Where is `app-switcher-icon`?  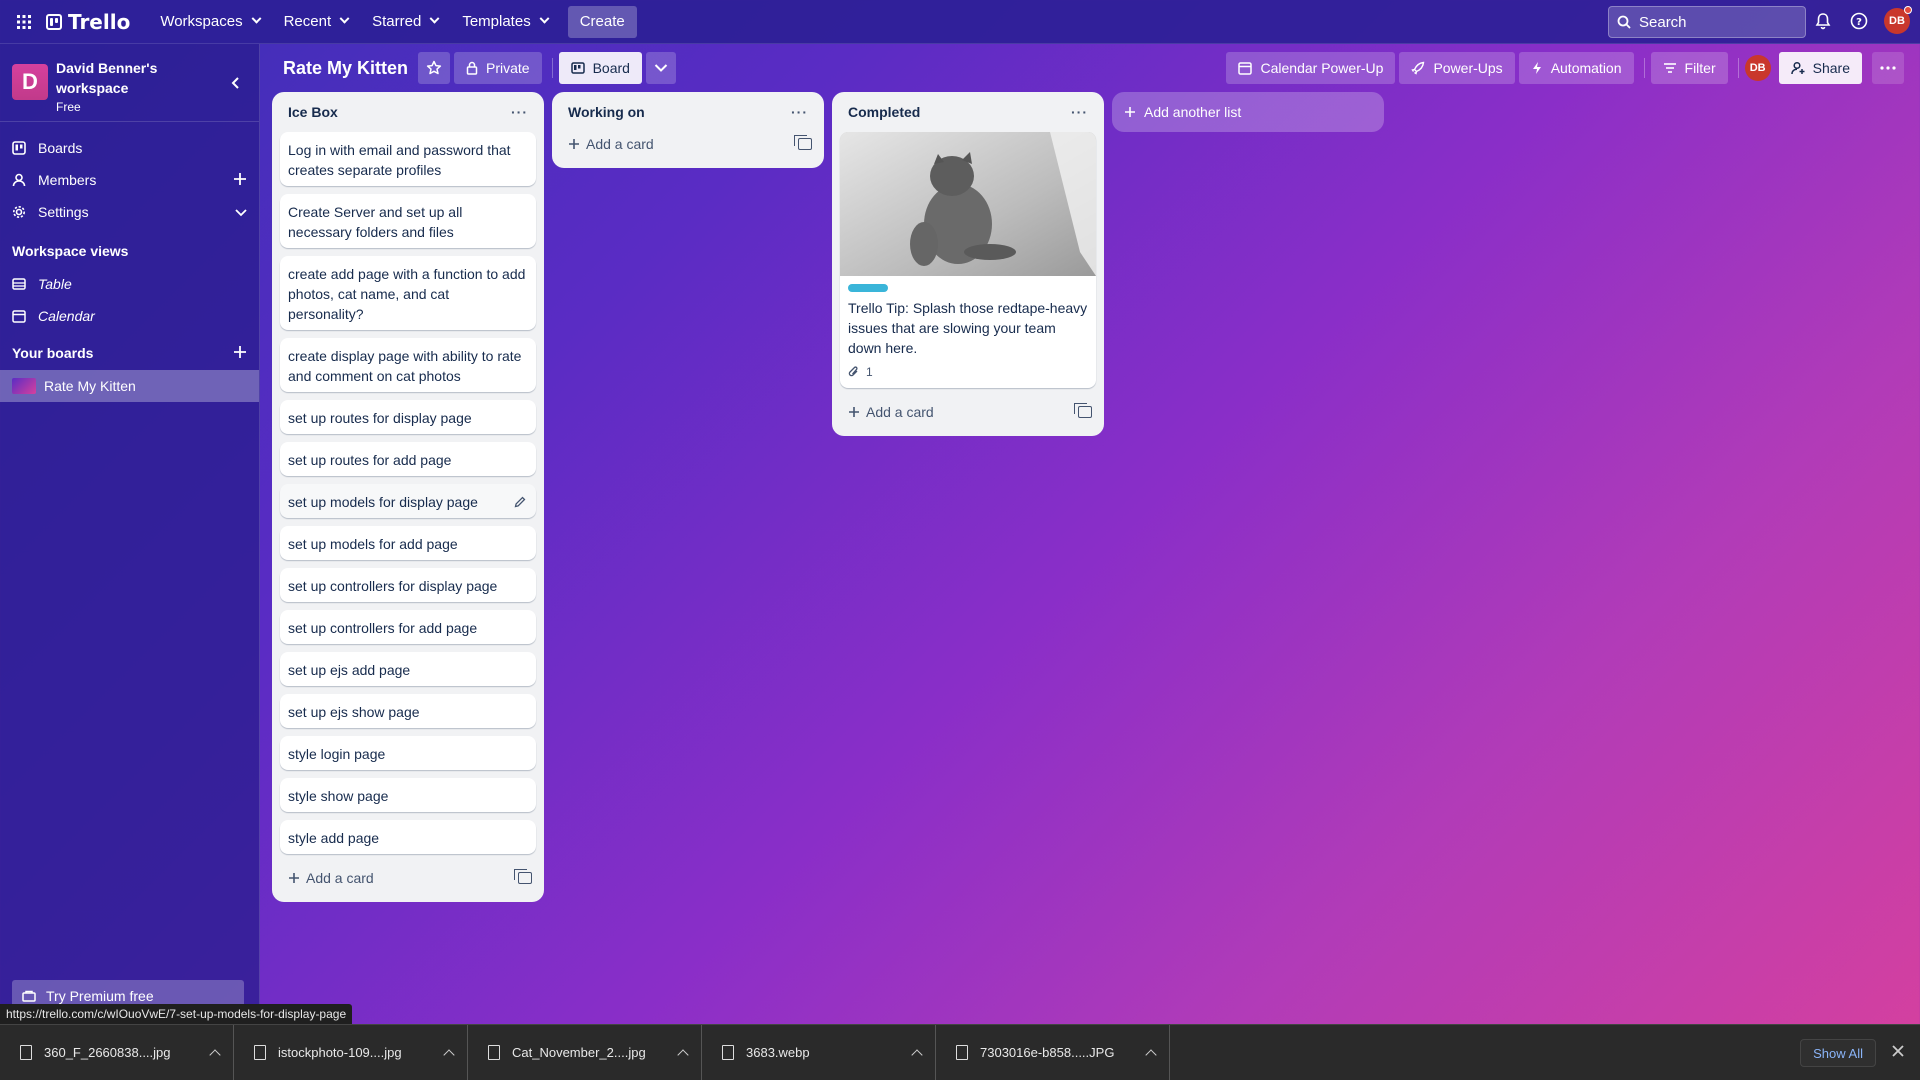
app-switcher-icon is located at coordinates (24, 22).